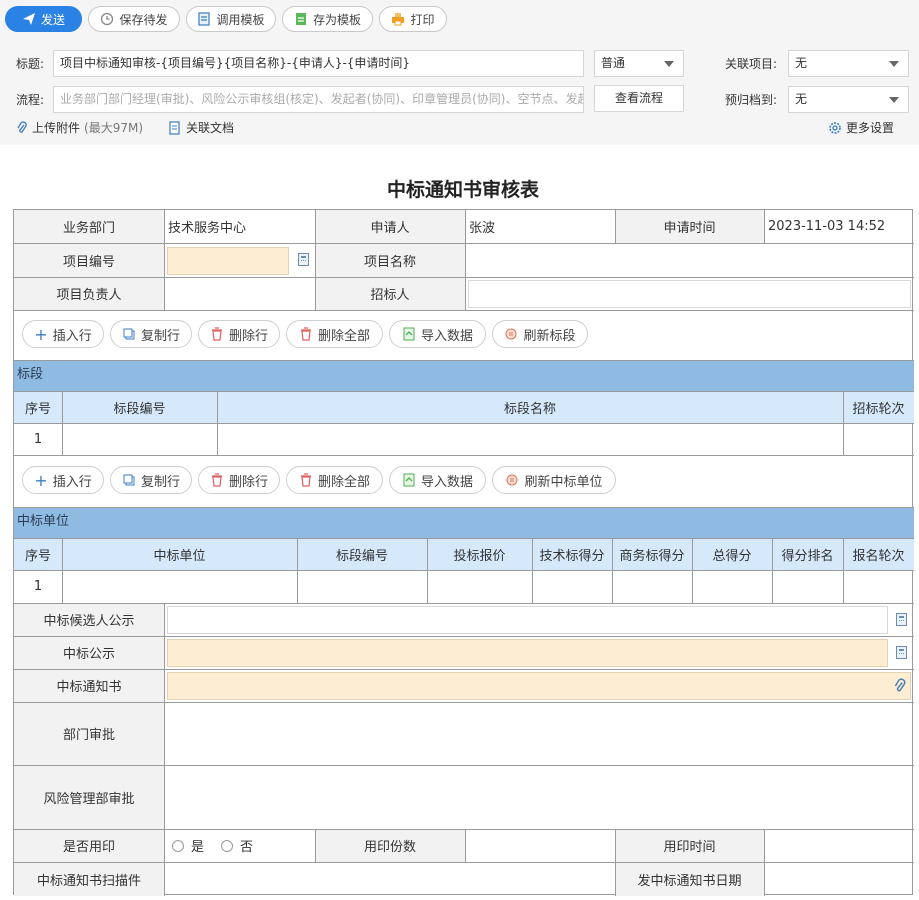 The width and height of the screenshot is (919, 900). I want to click on upload-attachment-link: 上传附件 (最大97M), so click(79, 127).